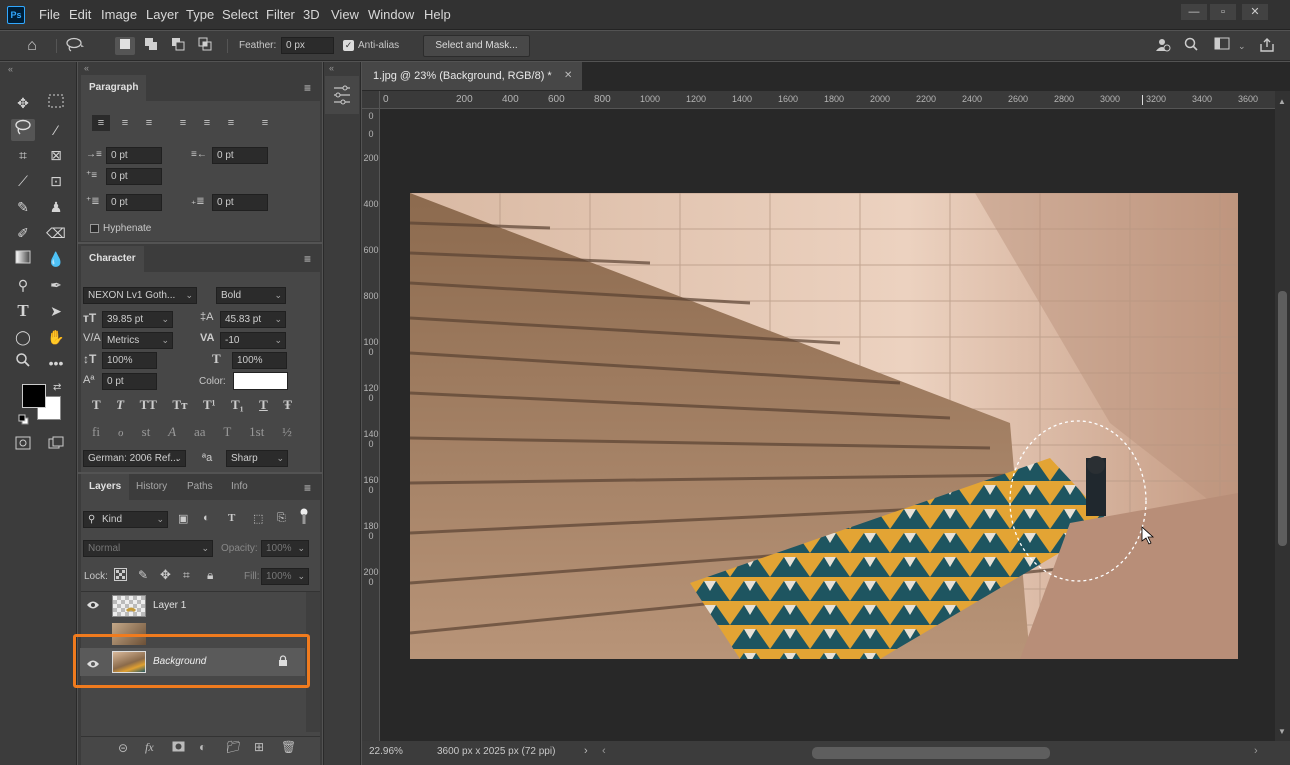 Image resolution: width=1290 pixels, height=765 pixels. What do you see at coordinates (1223, 12) in the screenshot?
I see `maximize-icon: ▫` at bounding box center [1223, 12].